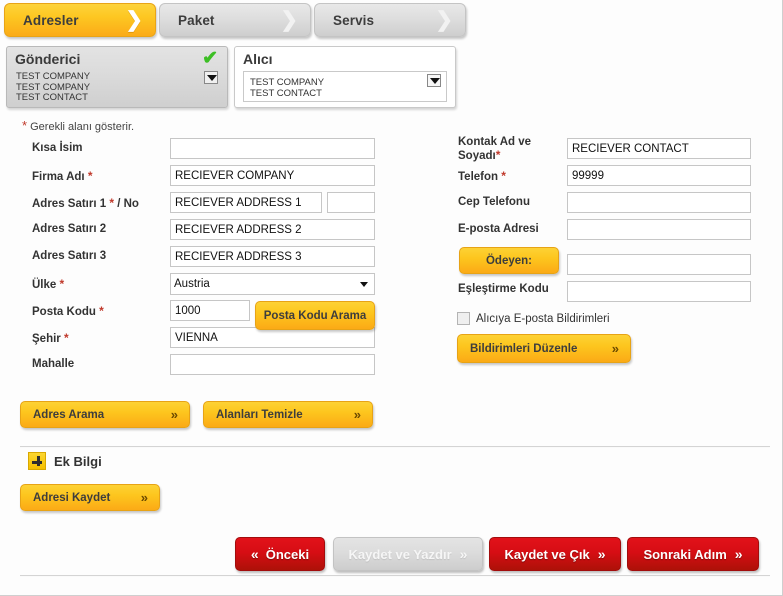 This screenshot has height=596, width=783. I want to click on field-row-email: E-posta Adresi, so click(616, 232).